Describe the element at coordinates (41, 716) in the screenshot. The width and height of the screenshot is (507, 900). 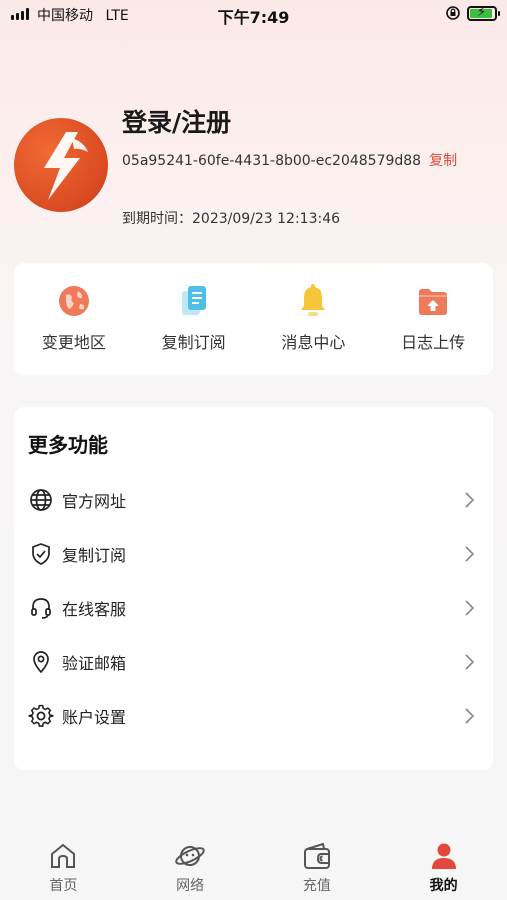
I see `gear-icon` at that location.